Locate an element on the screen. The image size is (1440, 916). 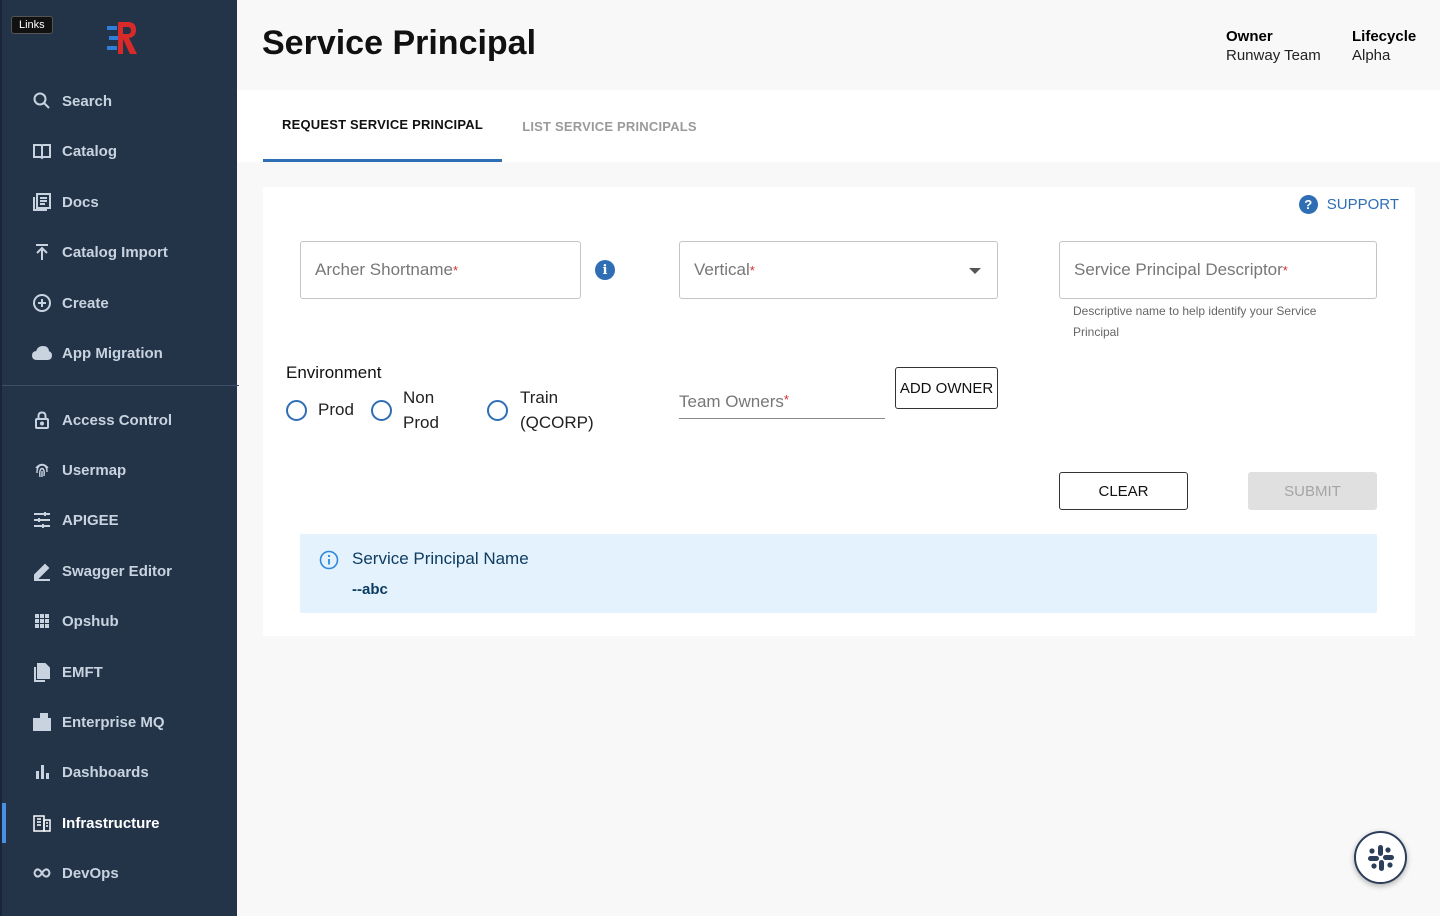
sidebar-item-label: Infrastructure is located at coordinates (111, 823).